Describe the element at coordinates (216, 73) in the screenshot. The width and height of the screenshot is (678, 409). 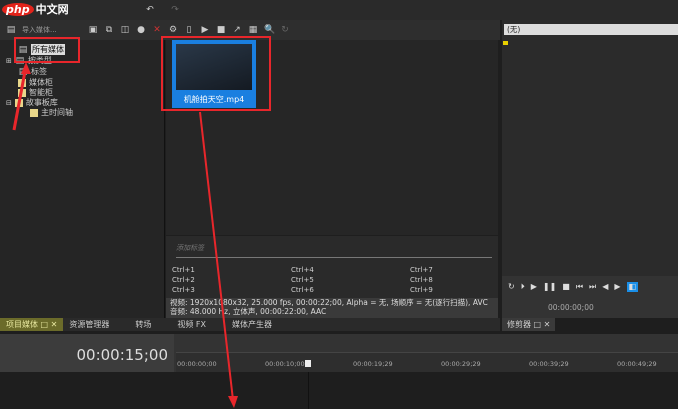
I see `annotation-box-clip` at that location.